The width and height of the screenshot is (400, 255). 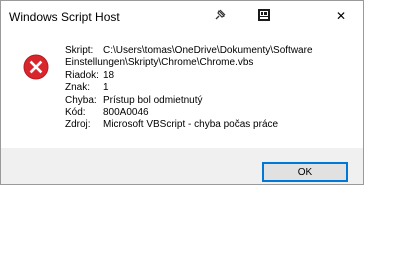 I want to click on close-icon: ✕, so click(x=341, y=16).